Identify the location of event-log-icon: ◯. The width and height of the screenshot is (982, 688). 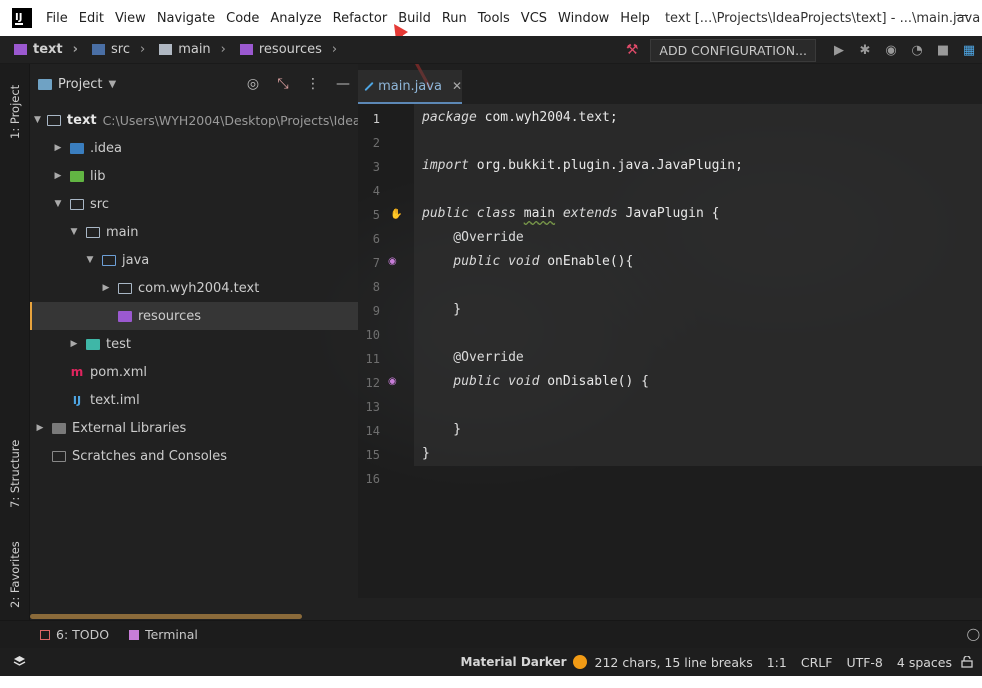
(973, 634).